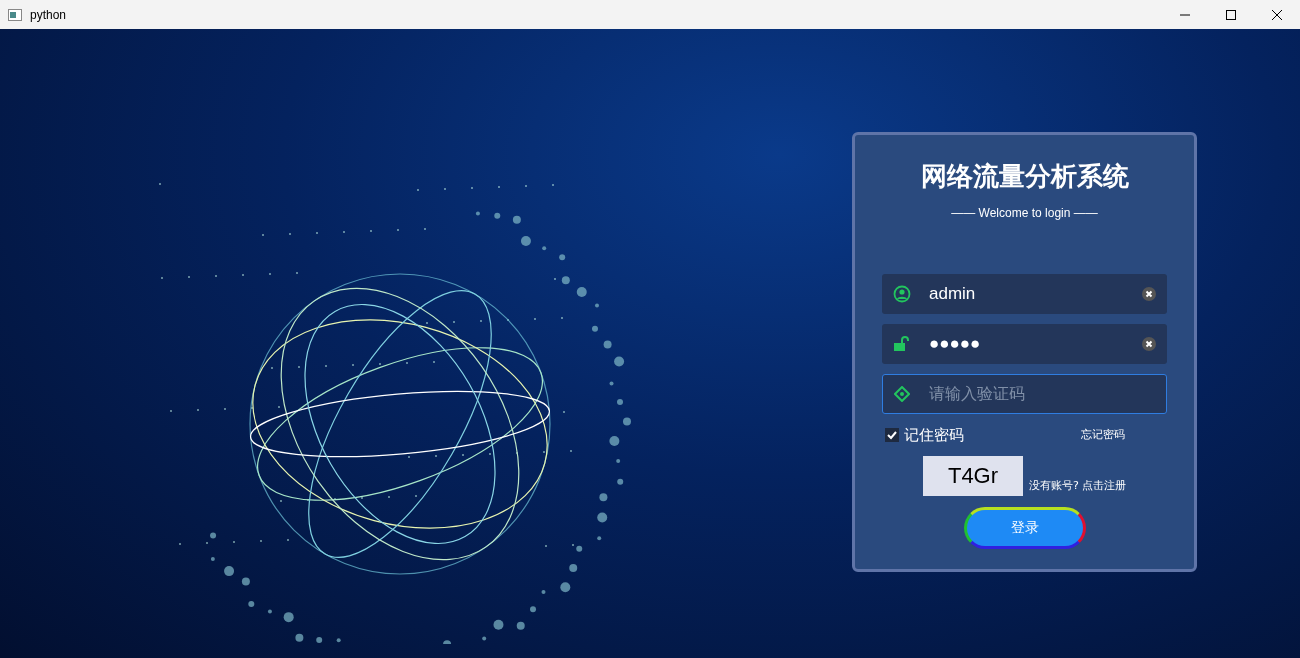 The image size is (1300, 658). Describe the element at coordinates (934, 435) in the screenshot. I see `remember-label: 记住密码` at that location.